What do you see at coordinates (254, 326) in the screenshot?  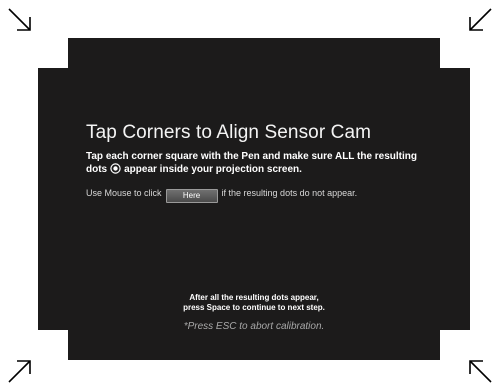 I see `esc-abort-note: *Press ESC to abort calibration.` at bounding box center [254, 326].